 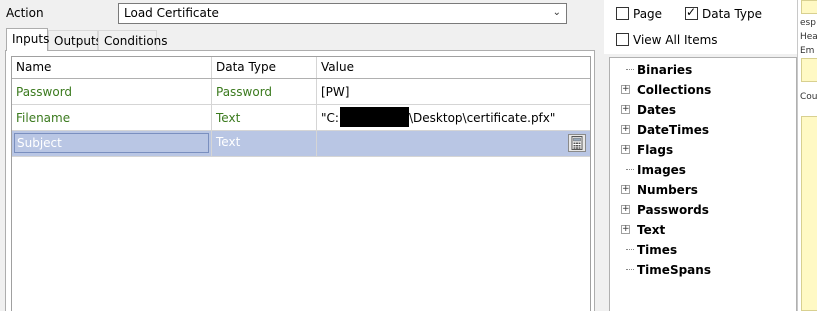 What do you see at coordinates (667, 190) in the screenshot?
I see `tree-item-label: Numbers` at bounding box center [667, 190].